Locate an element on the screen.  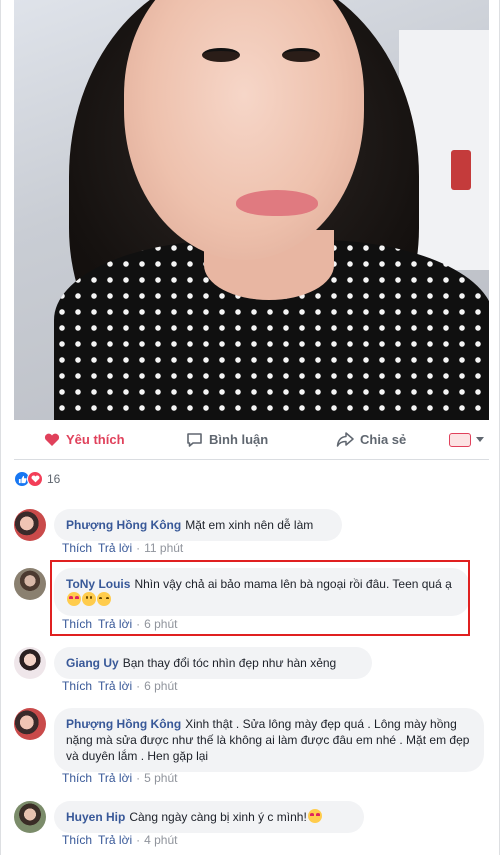
comment-timestamp: 4 phút is located at coordinates (160, 840).